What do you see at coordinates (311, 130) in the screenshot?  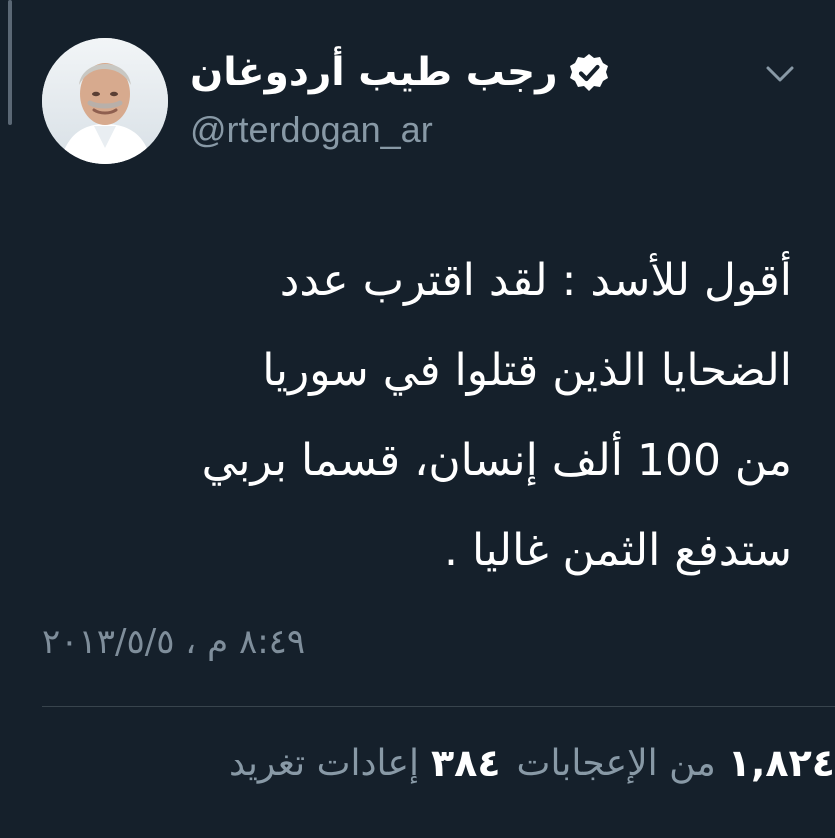 I see `user-handle: @rterdogan_ar` at bounding box center [311, 130].